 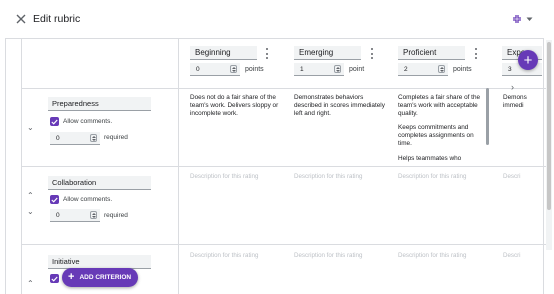 I want to click on page-scrollbar-thumb, so click(x=549, y=126).